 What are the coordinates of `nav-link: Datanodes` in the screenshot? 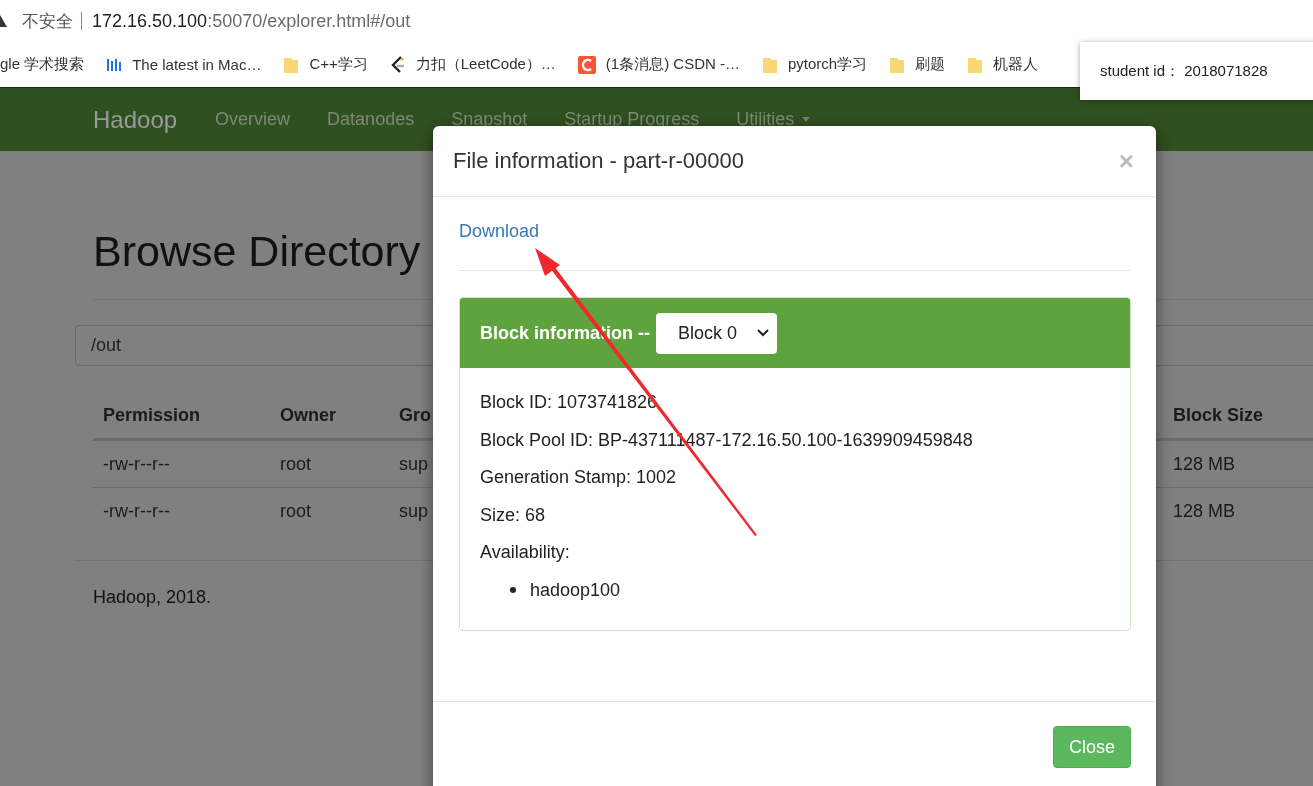 It's located at (371, 119).